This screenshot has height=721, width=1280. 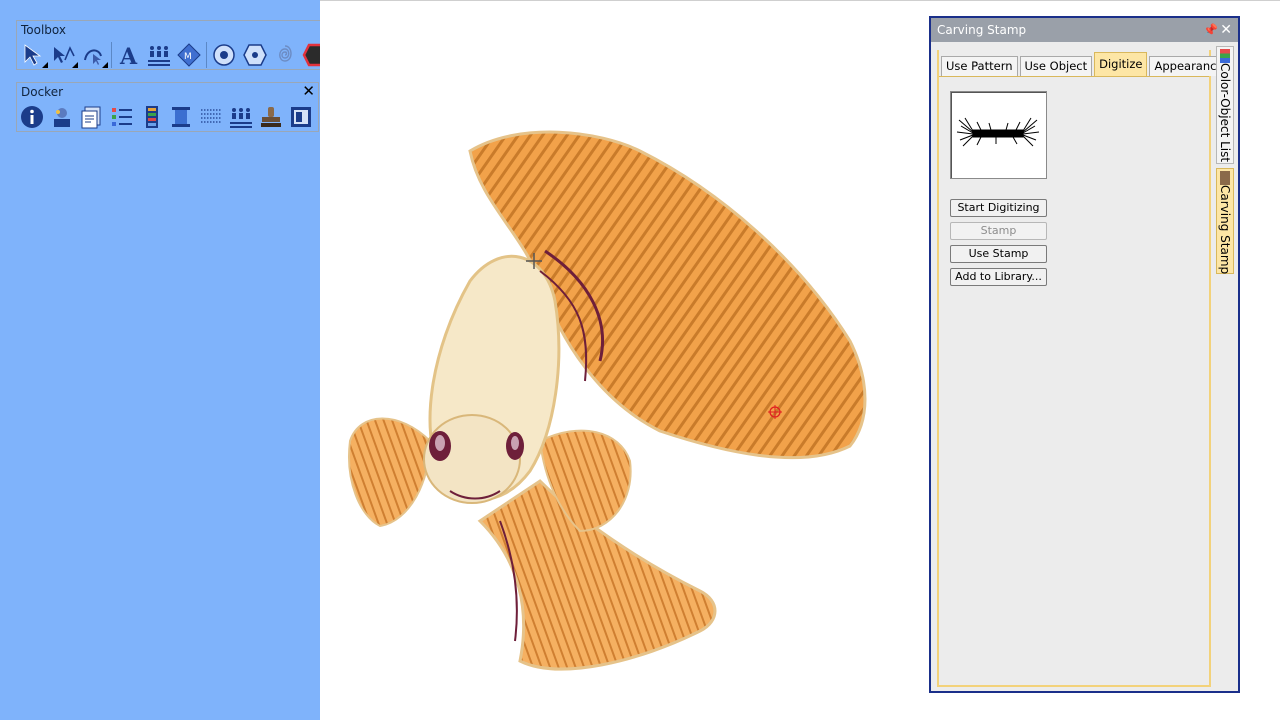 I want to click on reshape-icon, so click(x=94, y=55).